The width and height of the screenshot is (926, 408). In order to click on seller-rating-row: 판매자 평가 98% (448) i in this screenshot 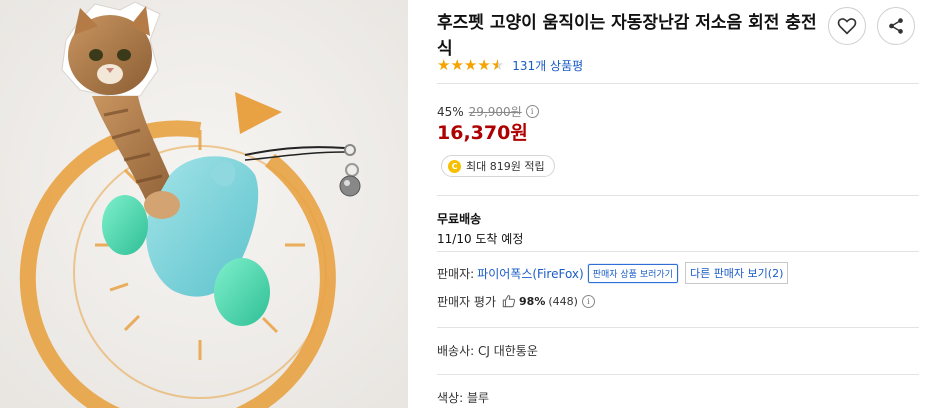, I will do `click(516, 301)`.